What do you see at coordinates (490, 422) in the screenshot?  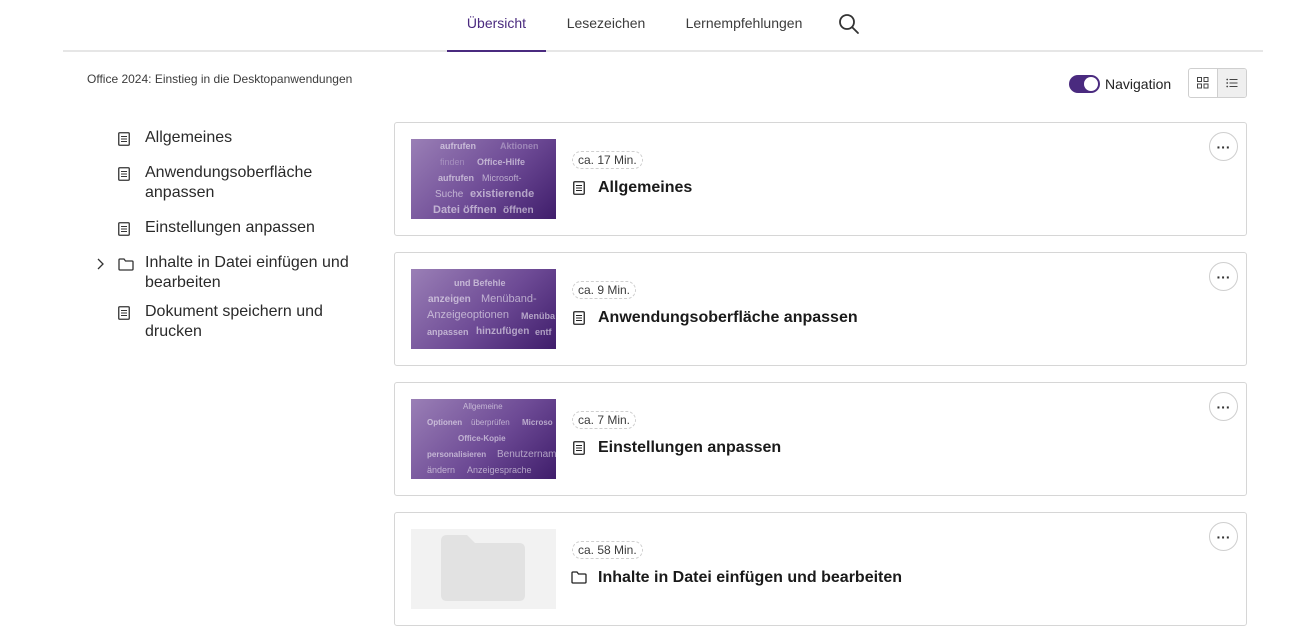 I see `thumbnail-word: überprüfen` at bounding box center [490, 422].